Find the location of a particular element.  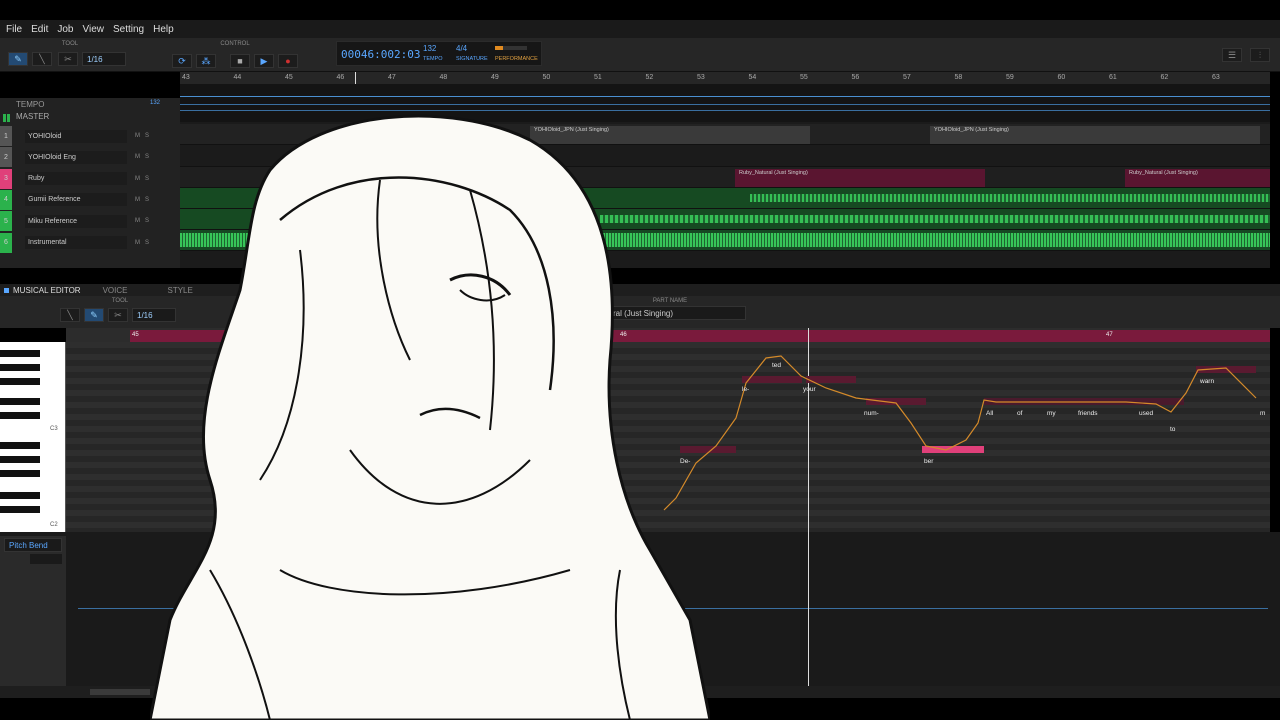

track-number: 4 is located at coordinates (6, 199).